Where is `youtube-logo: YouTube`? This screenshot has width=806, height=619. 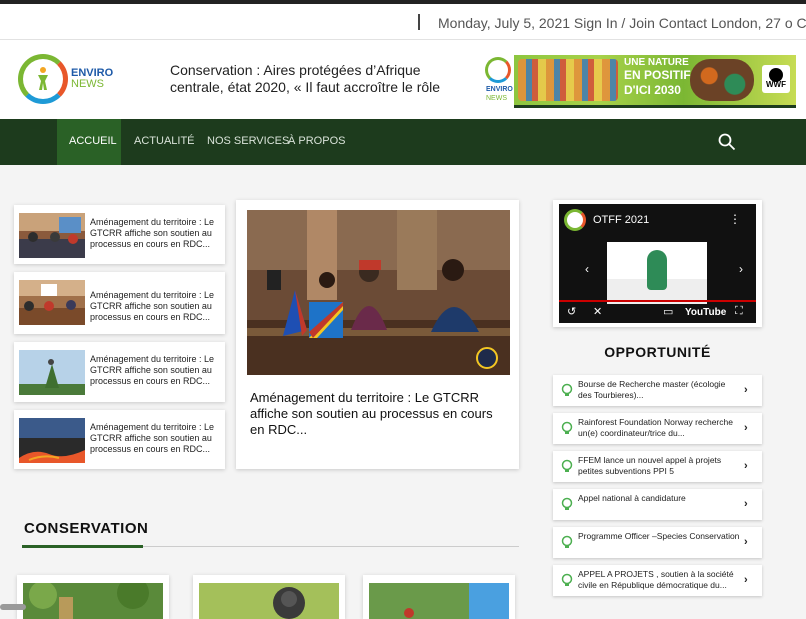 youtube-logo: YouTube is located at coordinates (705, 312).